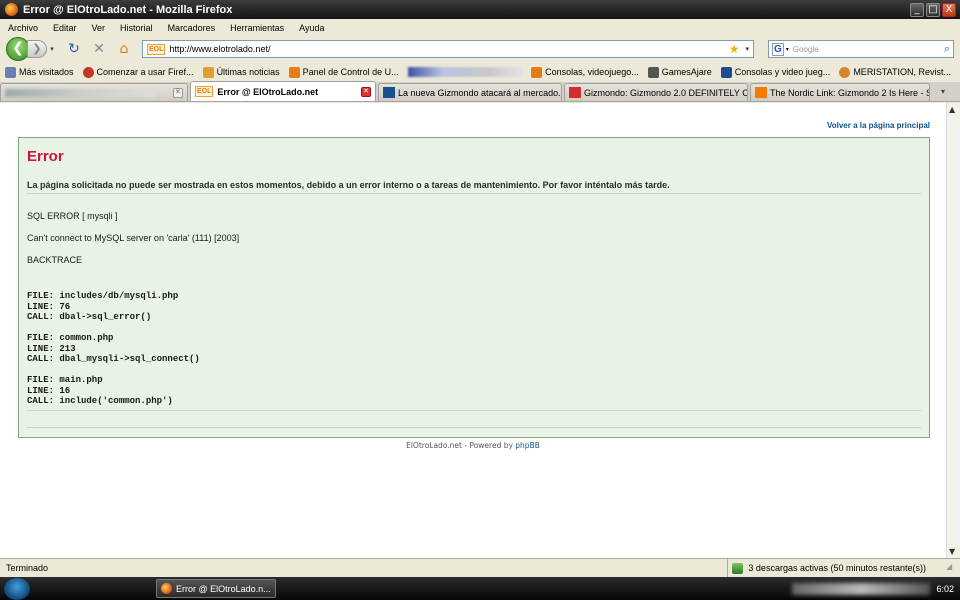 The height and width of the screenshot is (600, 960). I want to click on download-icon, so click(738, 568).